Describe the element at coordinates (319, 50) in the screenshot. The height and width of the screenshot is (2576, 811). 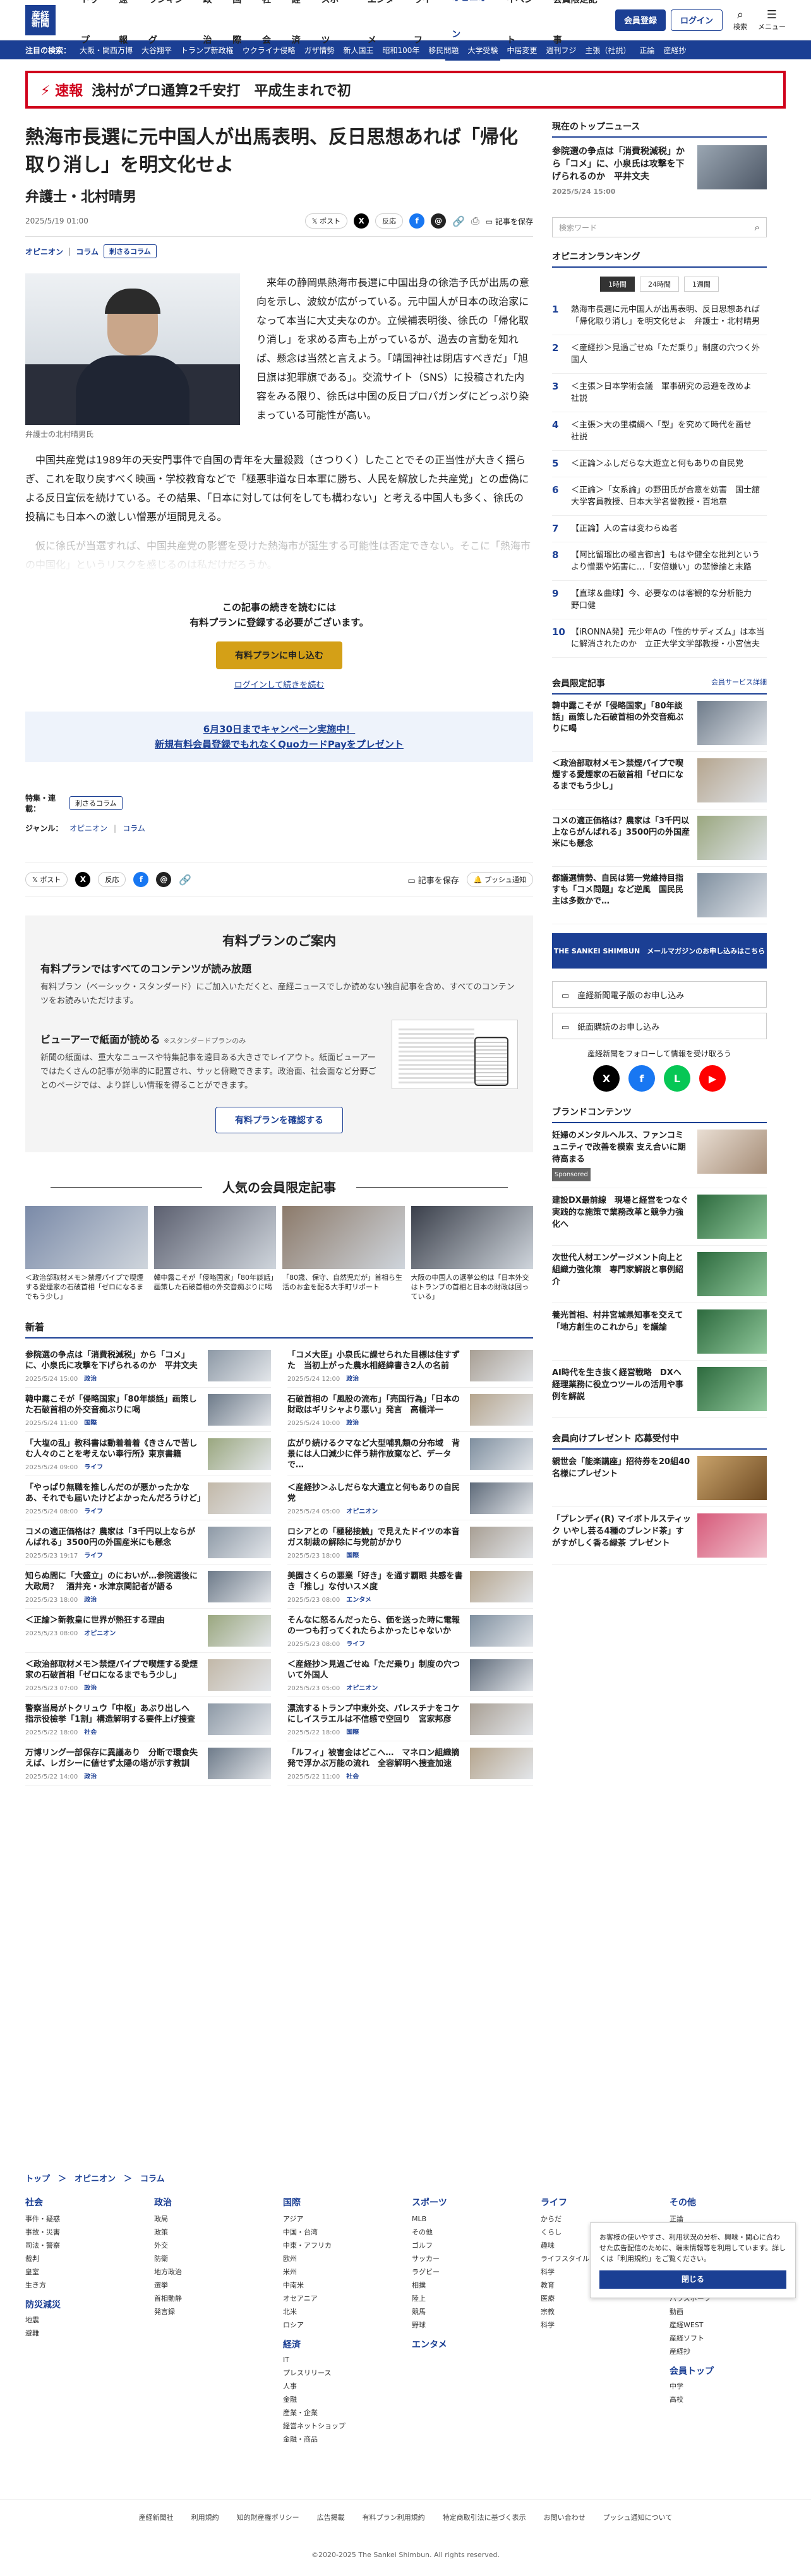
I see `trending-item: ガザ情勢` at that location.